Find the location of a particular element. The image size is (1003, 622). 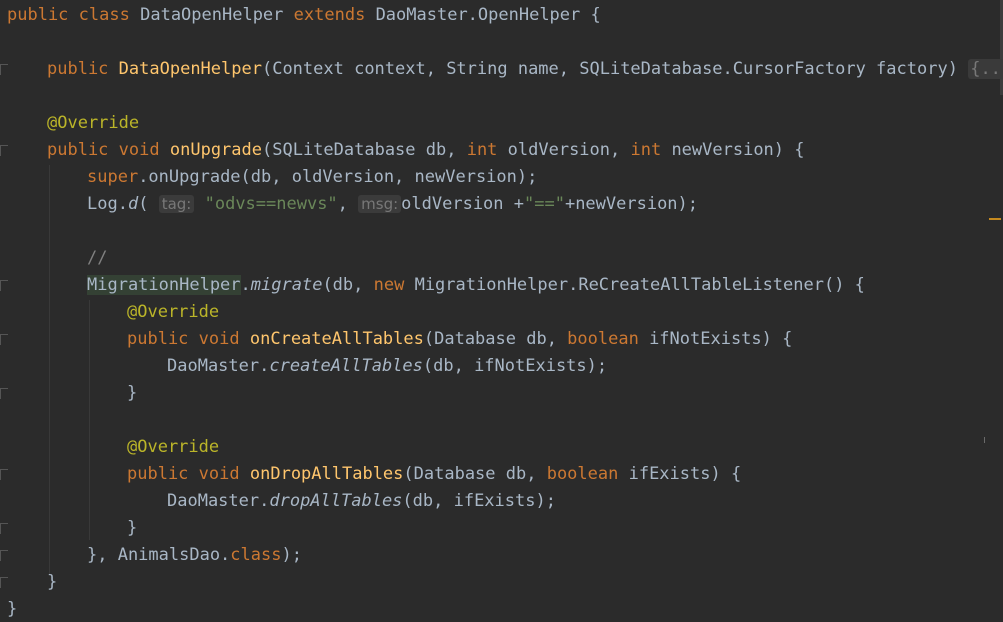

expression: oldVersion + is located at coordinates (462, 204).